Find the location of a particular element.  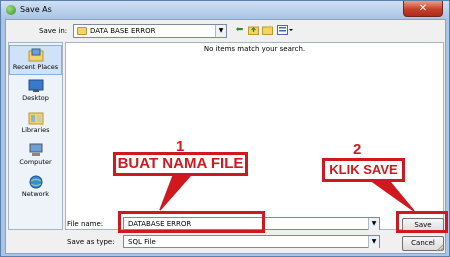

place-label: Recent Places is located at coordinates (35, 67).